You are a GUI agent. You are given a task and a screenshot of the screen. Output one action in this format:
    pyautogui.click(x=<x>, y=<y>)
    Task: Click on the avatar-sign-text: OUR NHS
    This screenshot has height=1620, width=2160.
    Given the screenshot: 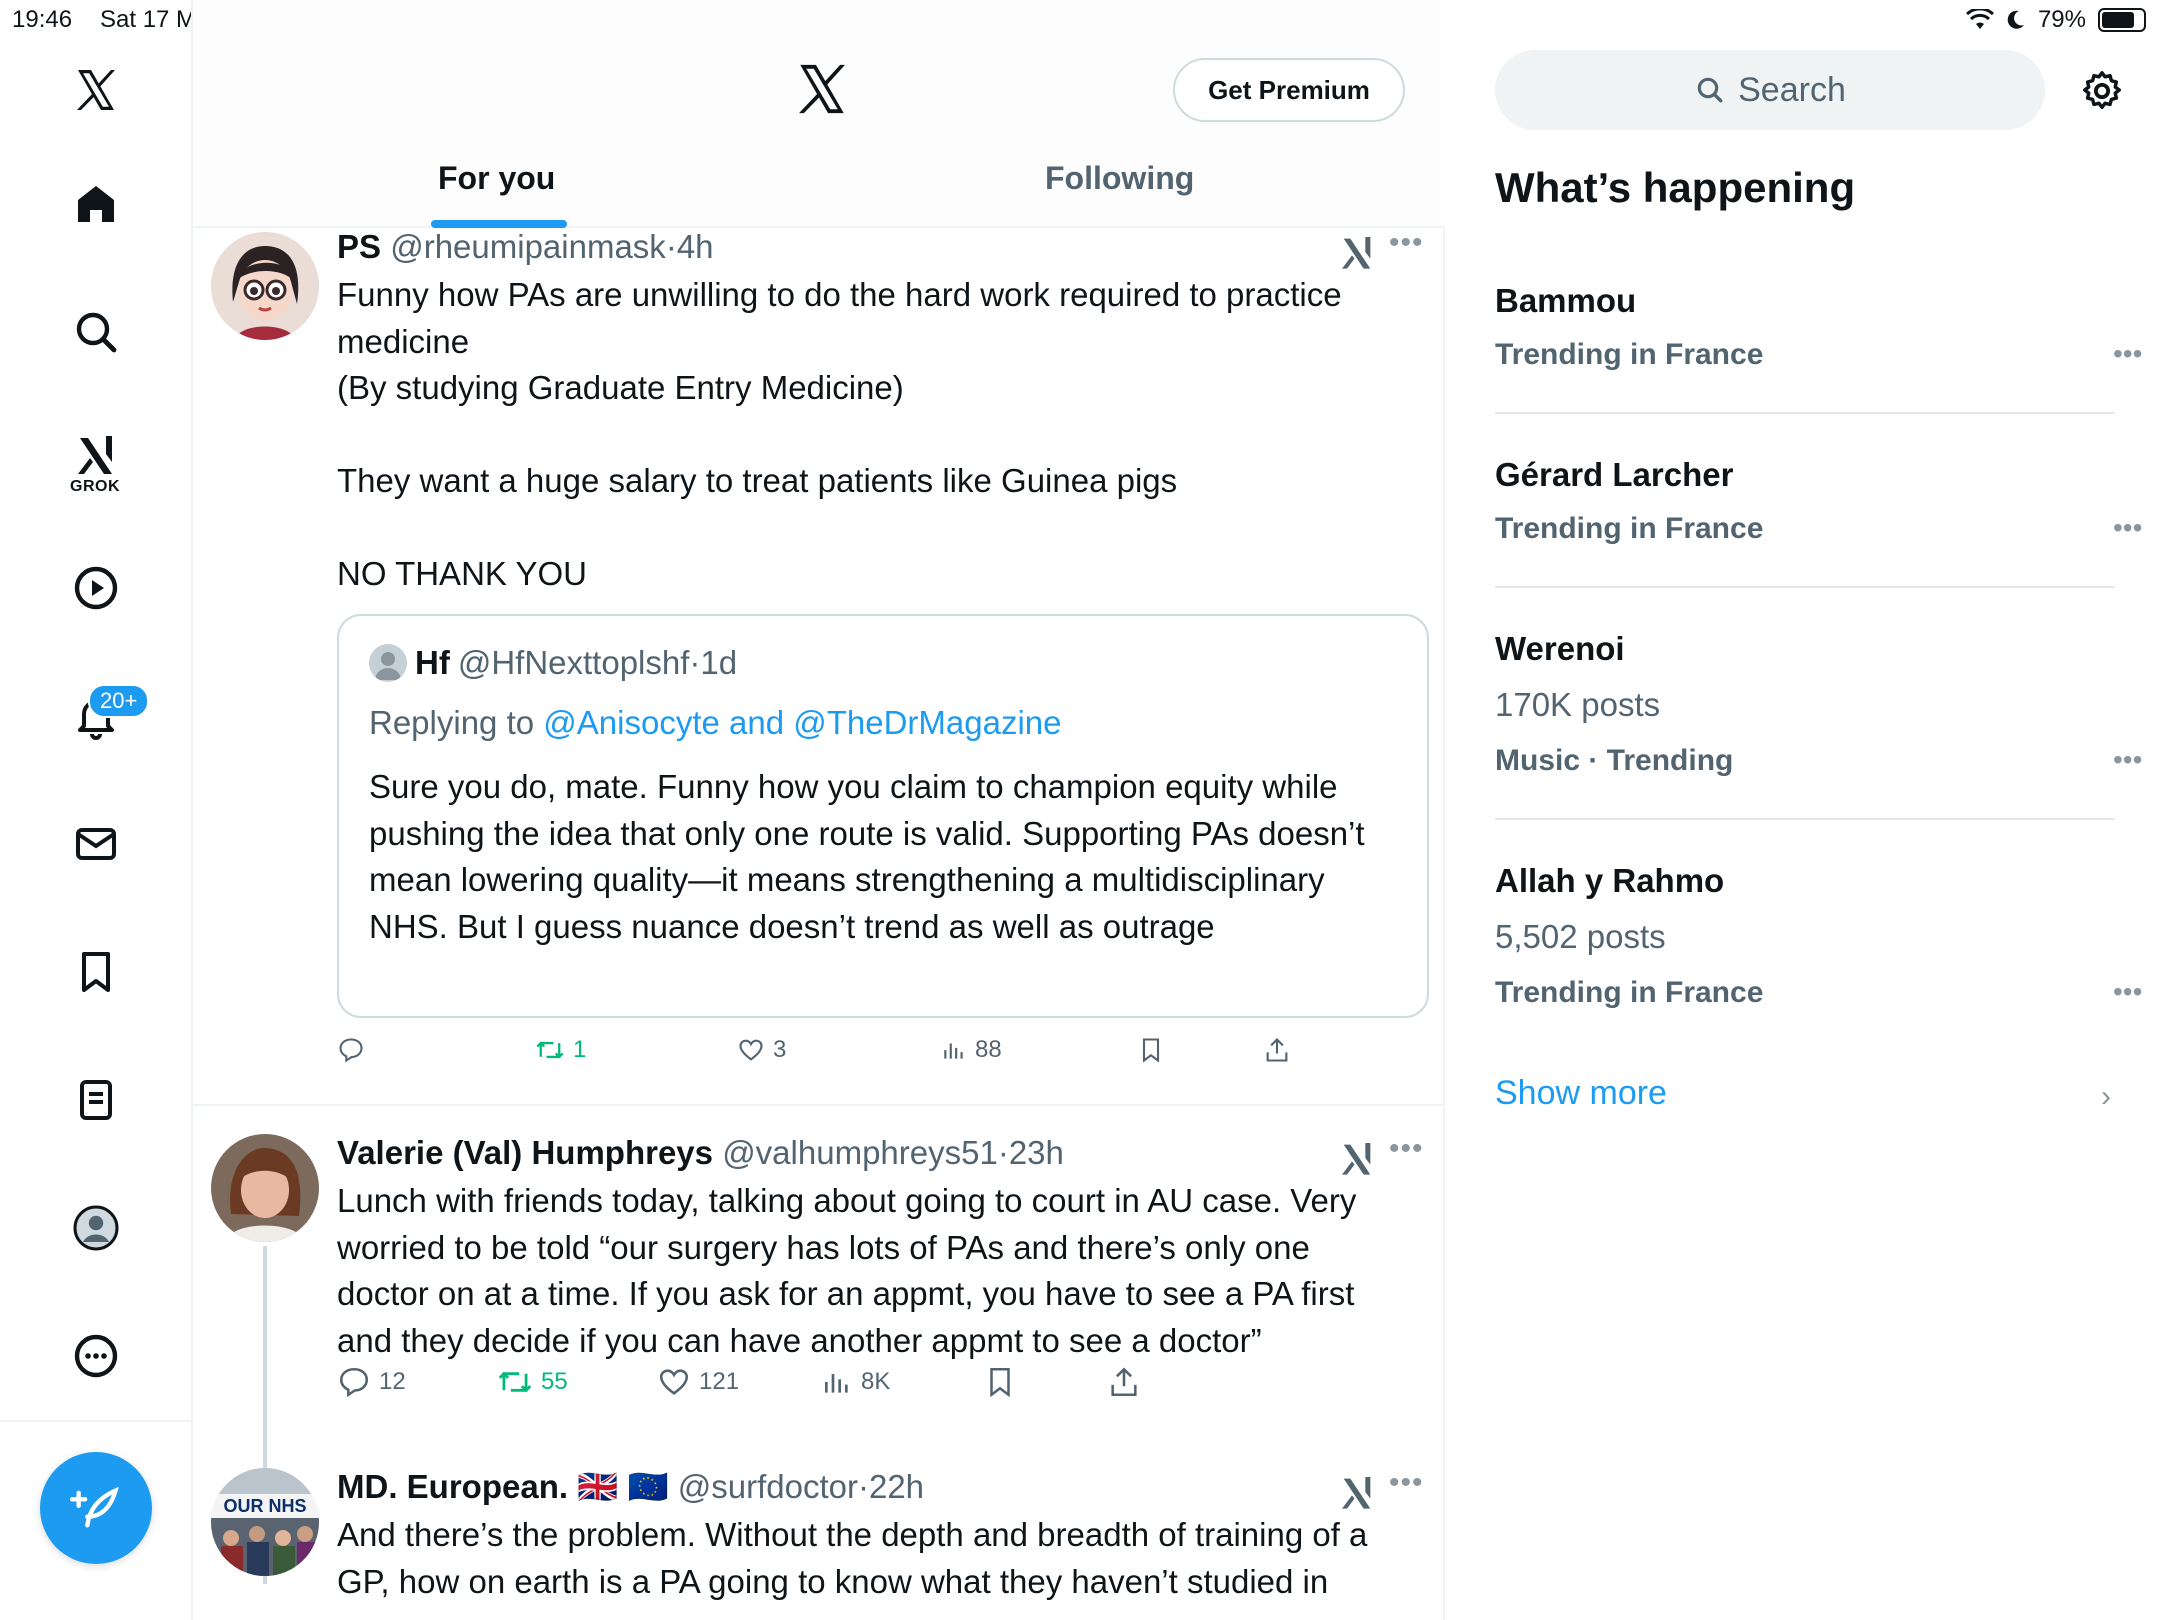 What is the action you would take?
    pyautogui.click(x=264, y=1506)
    